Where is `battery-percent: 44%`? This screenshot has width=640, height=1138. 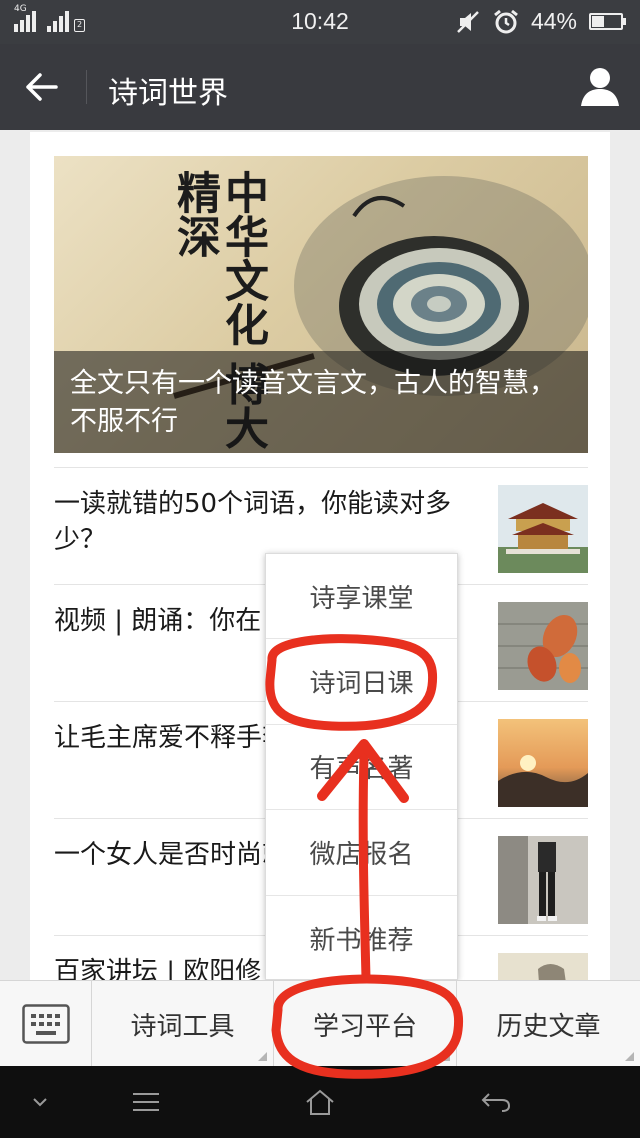
battery-percent: 44% is located at coordinates (553, 21).